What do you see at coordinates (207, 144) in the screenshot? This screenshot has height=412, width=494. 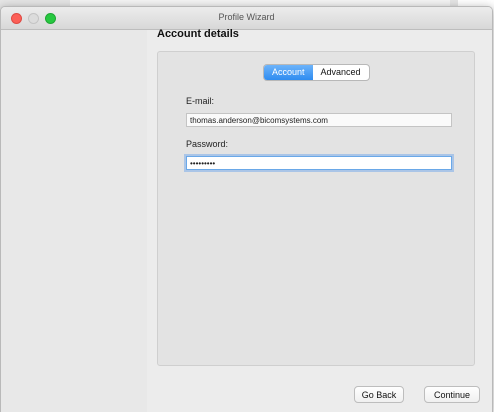 I see `password-label: Password:` at bounding box center [207, 144].